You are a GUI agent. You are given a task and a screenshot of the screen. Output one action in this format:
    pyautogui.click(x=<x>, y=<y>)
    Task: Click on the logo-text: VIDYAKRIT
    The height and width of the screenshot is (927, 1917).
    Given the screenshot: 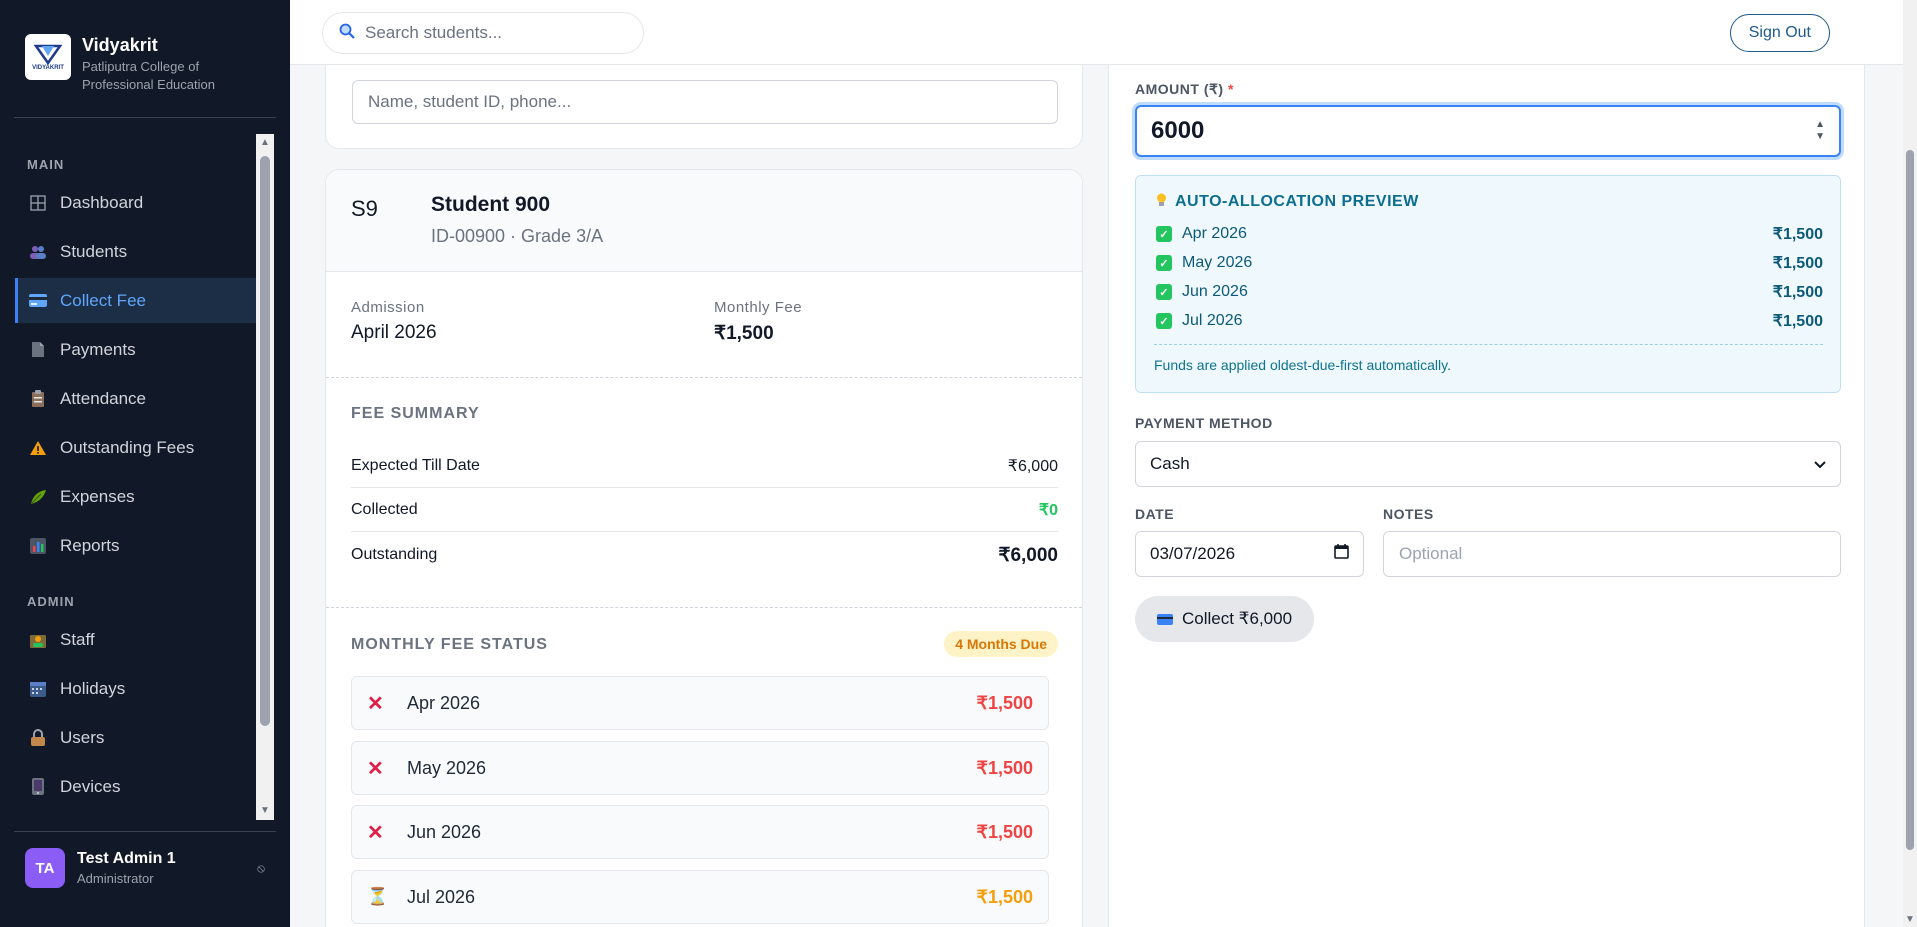 What is the action you would take?
    pyautogui.click(x=48, y=67)
    